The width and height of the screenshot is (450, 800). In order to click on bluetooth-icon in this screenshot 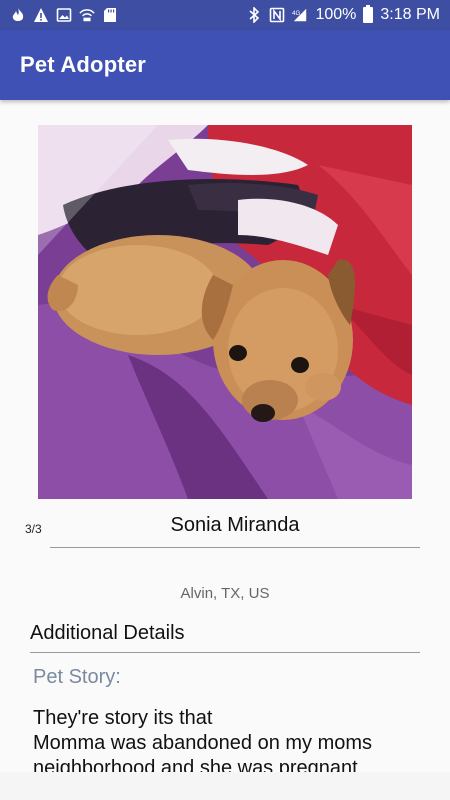, I will do `click(254, 15)`.